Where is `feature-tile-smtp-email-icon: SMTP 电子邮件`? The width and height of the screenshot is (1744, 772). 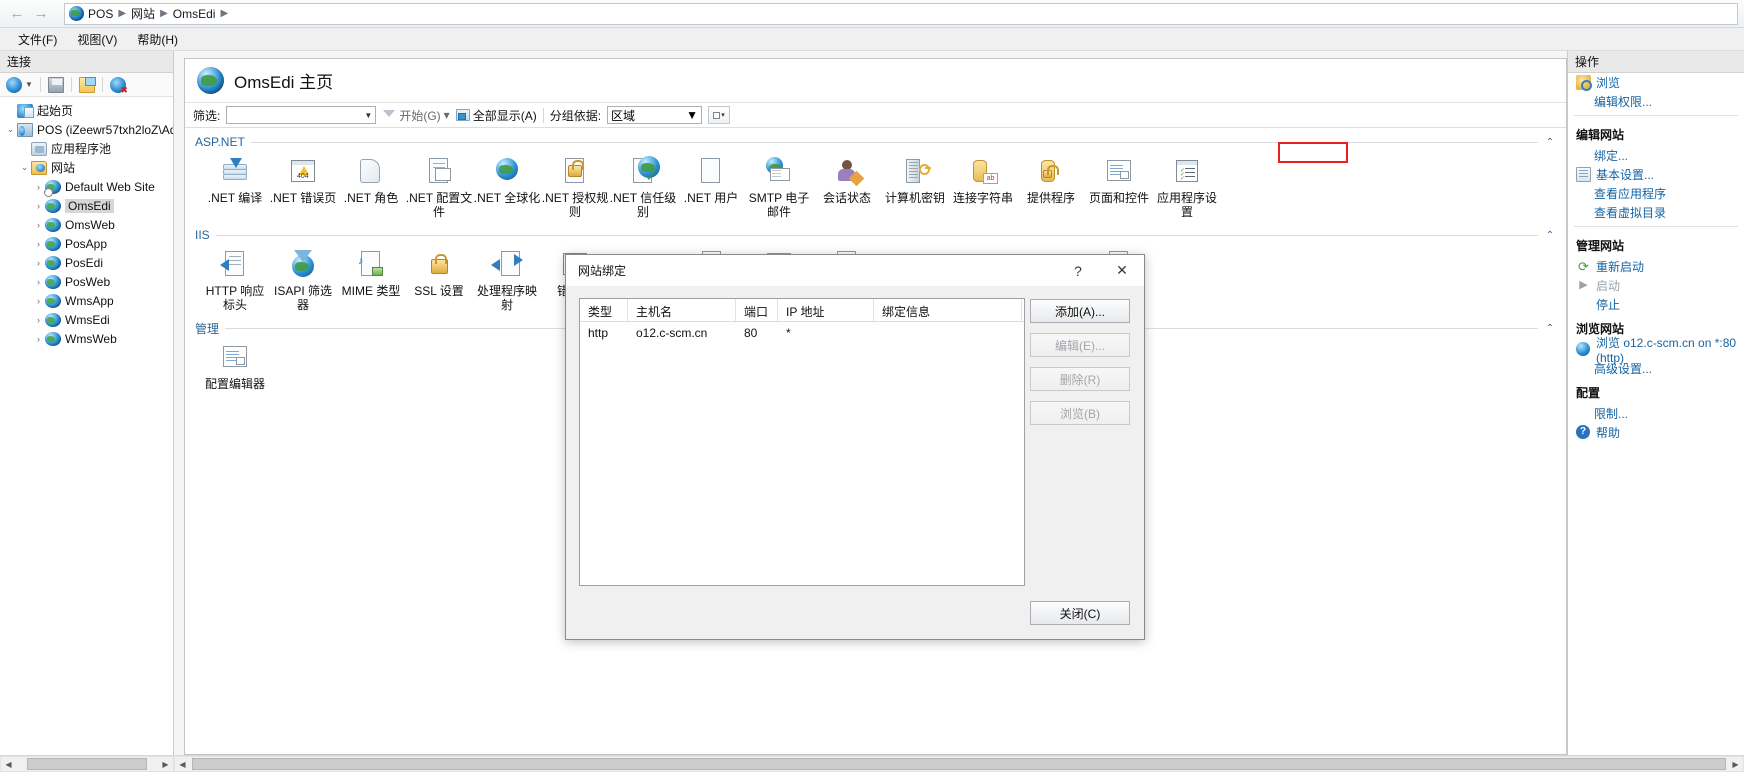
feature-tile-smtp-email-icon: SMTP 电子邮件 is located at coordinates (779, 187).